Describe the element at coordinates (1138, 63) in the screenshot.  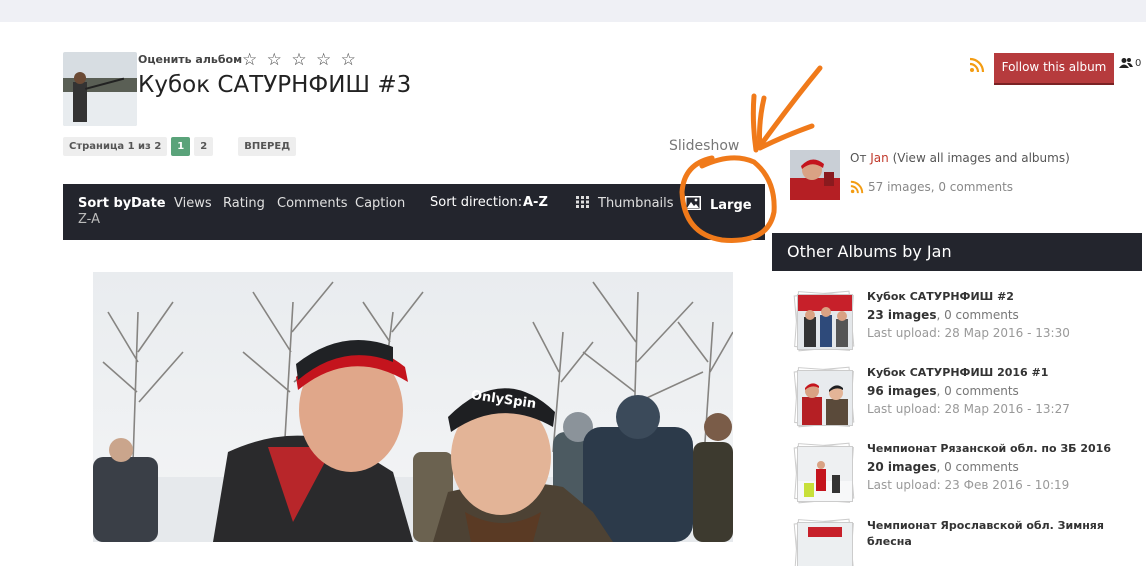
I see `follower-count-value: 0` at that location.